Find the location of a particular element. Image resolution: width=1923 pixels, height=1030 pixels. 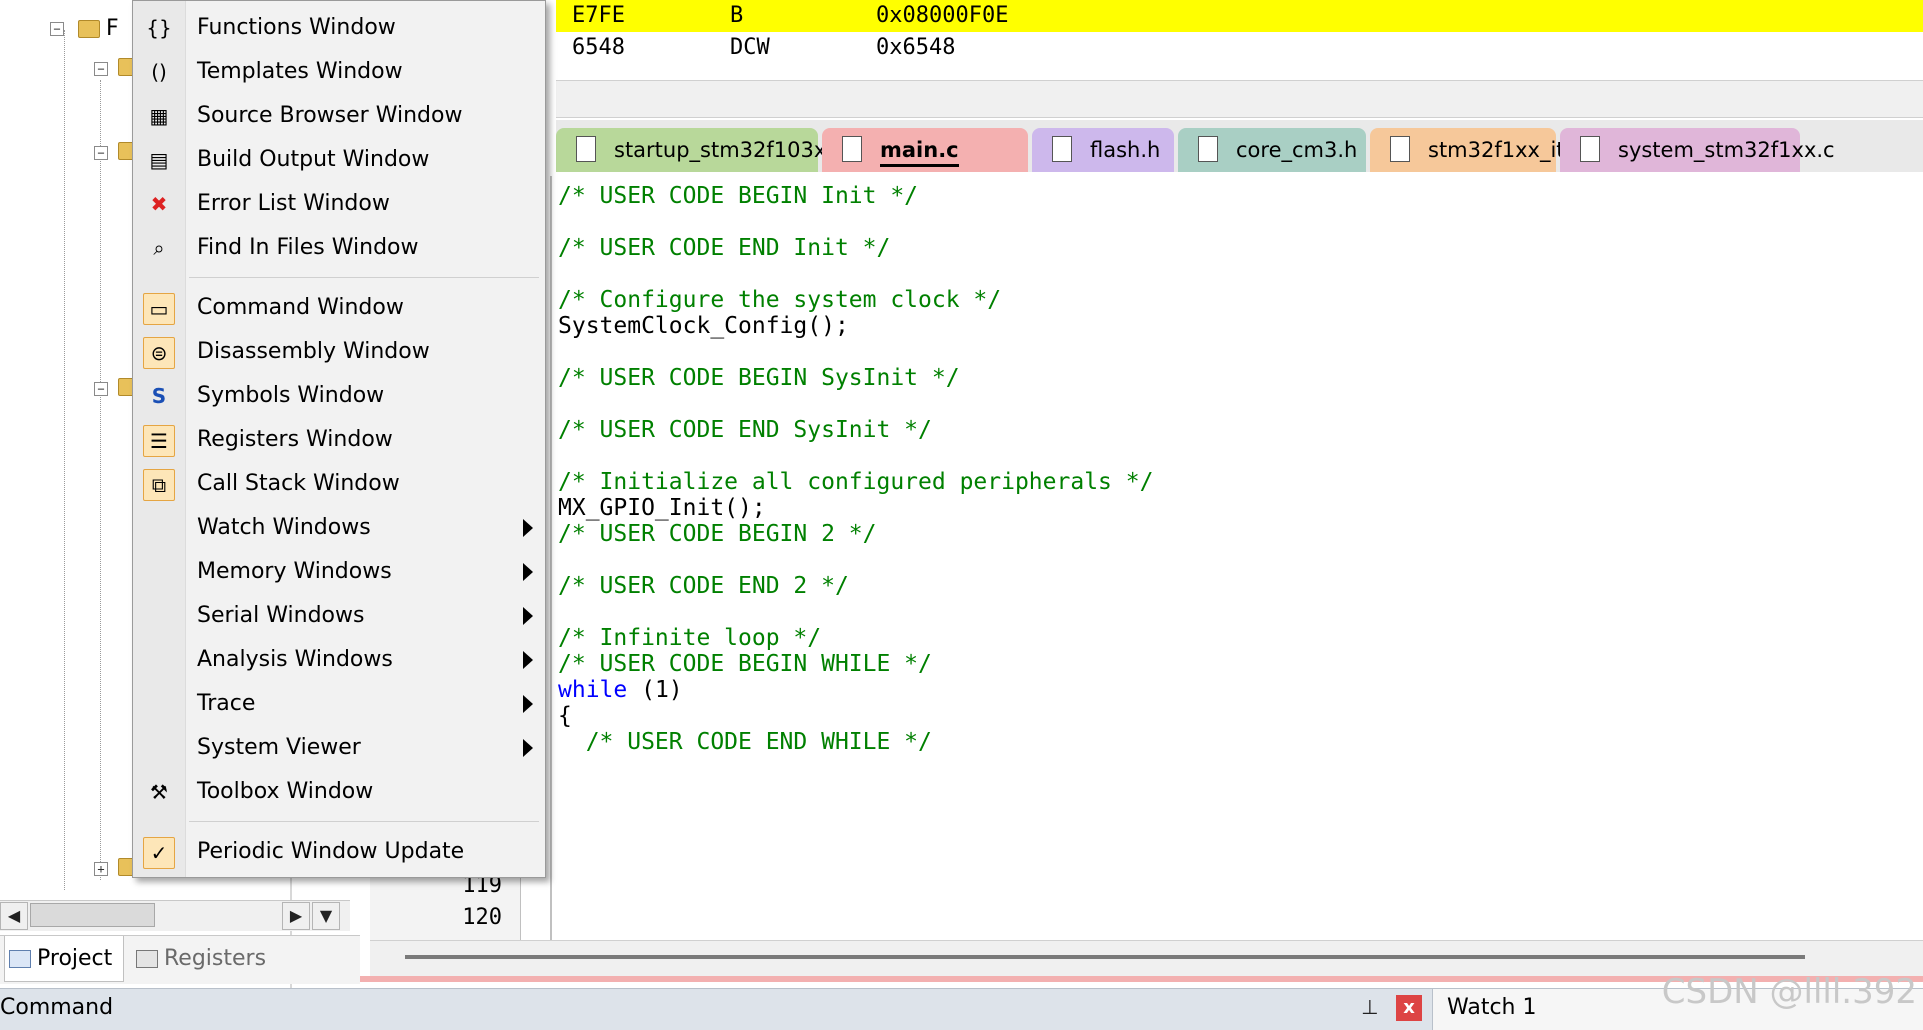

code-text: SystemClock_Config(); is located at coordinates (703, 326).